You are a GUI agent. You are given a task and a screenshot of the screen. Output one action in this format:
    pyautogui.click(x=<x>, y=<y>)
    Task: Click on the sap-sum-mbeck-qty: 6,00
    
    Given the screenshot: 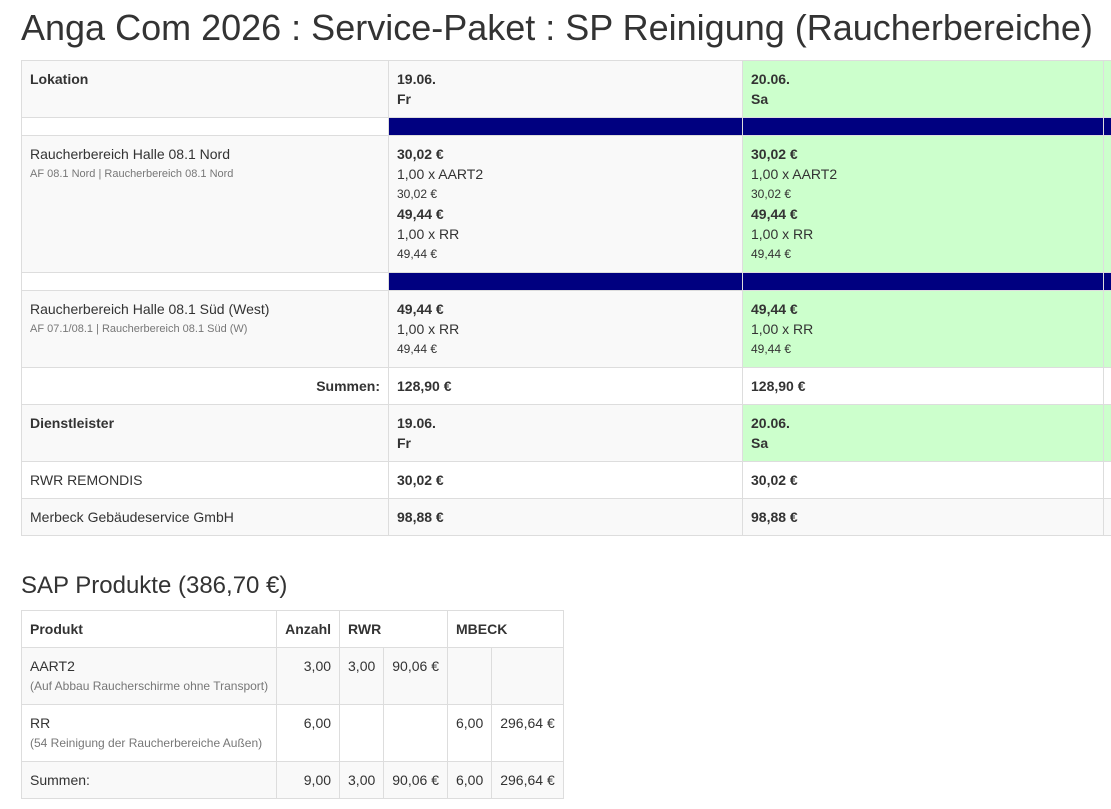 What is the action you would take?
    pyautogui.click(x=469, y=780)
    